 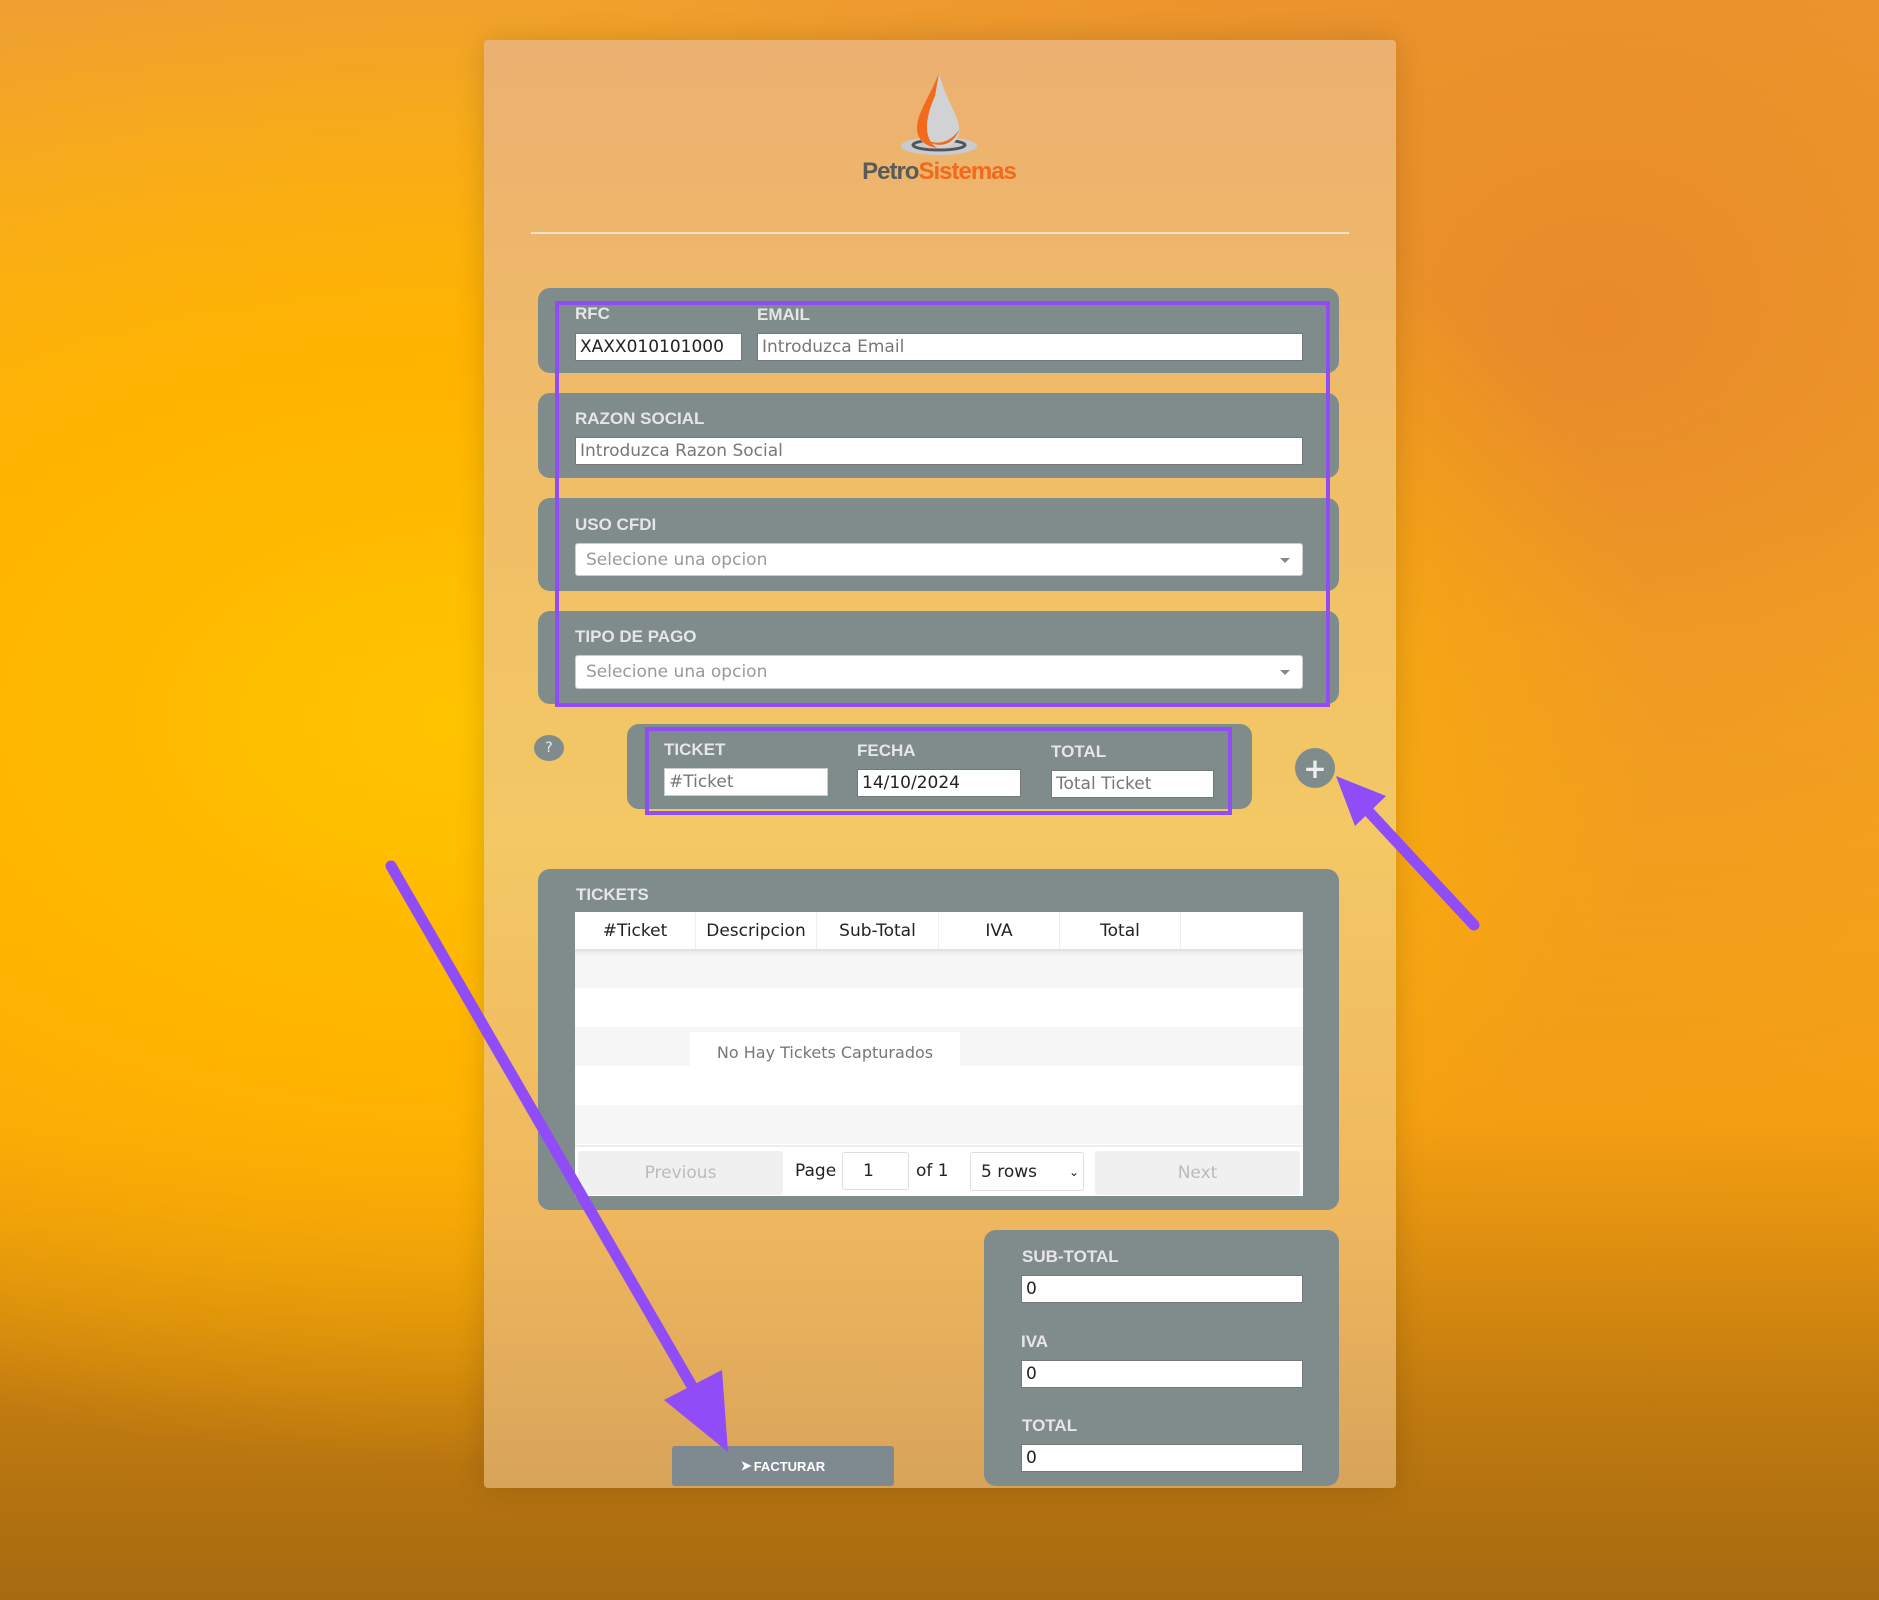 I want to click on add-ticket-button: +, so click(x=1315, y=768).